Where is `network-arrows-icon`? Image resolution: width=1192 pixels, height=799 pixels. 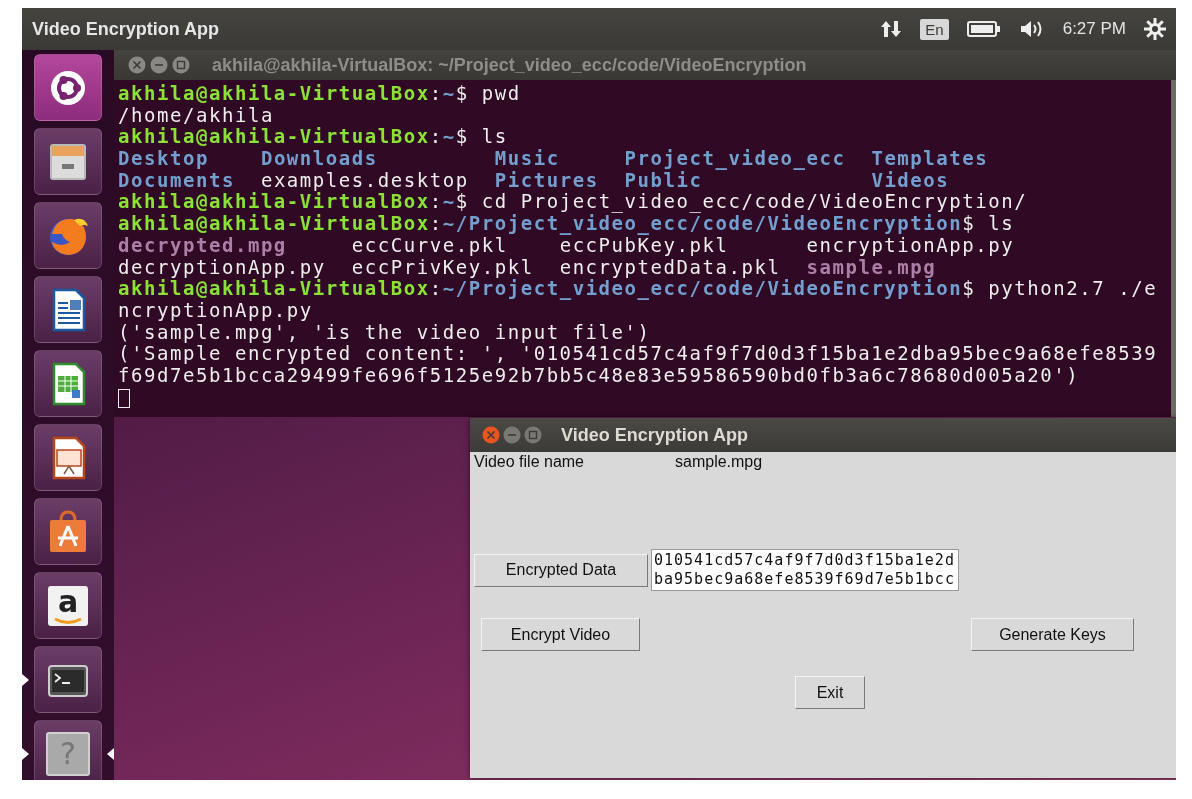 network-arrows-icon is located at coordinates (891, 29).